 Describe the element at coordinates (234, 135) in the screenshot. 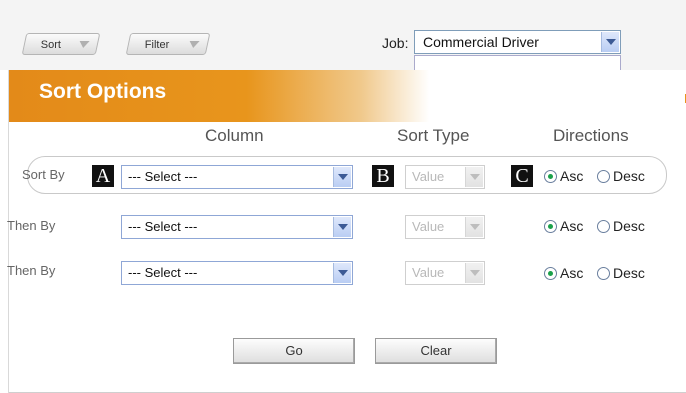

I see `column-header: Column` at that location.